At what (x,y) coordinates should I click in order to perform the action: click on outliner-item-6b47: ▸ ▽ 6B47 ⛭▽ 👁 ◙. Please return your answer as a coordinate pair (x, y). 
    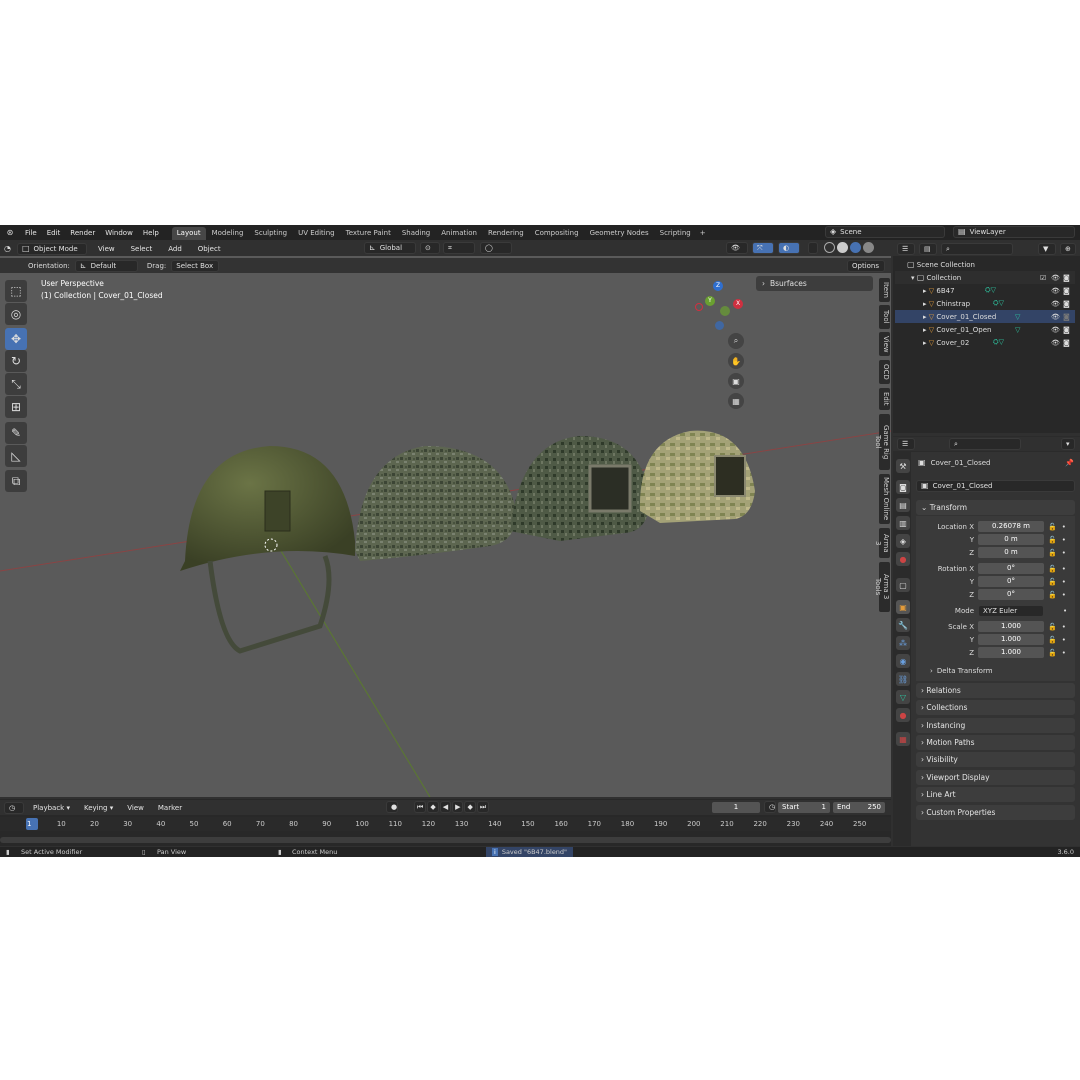
    Looking at the image, I should click on (985, 290).